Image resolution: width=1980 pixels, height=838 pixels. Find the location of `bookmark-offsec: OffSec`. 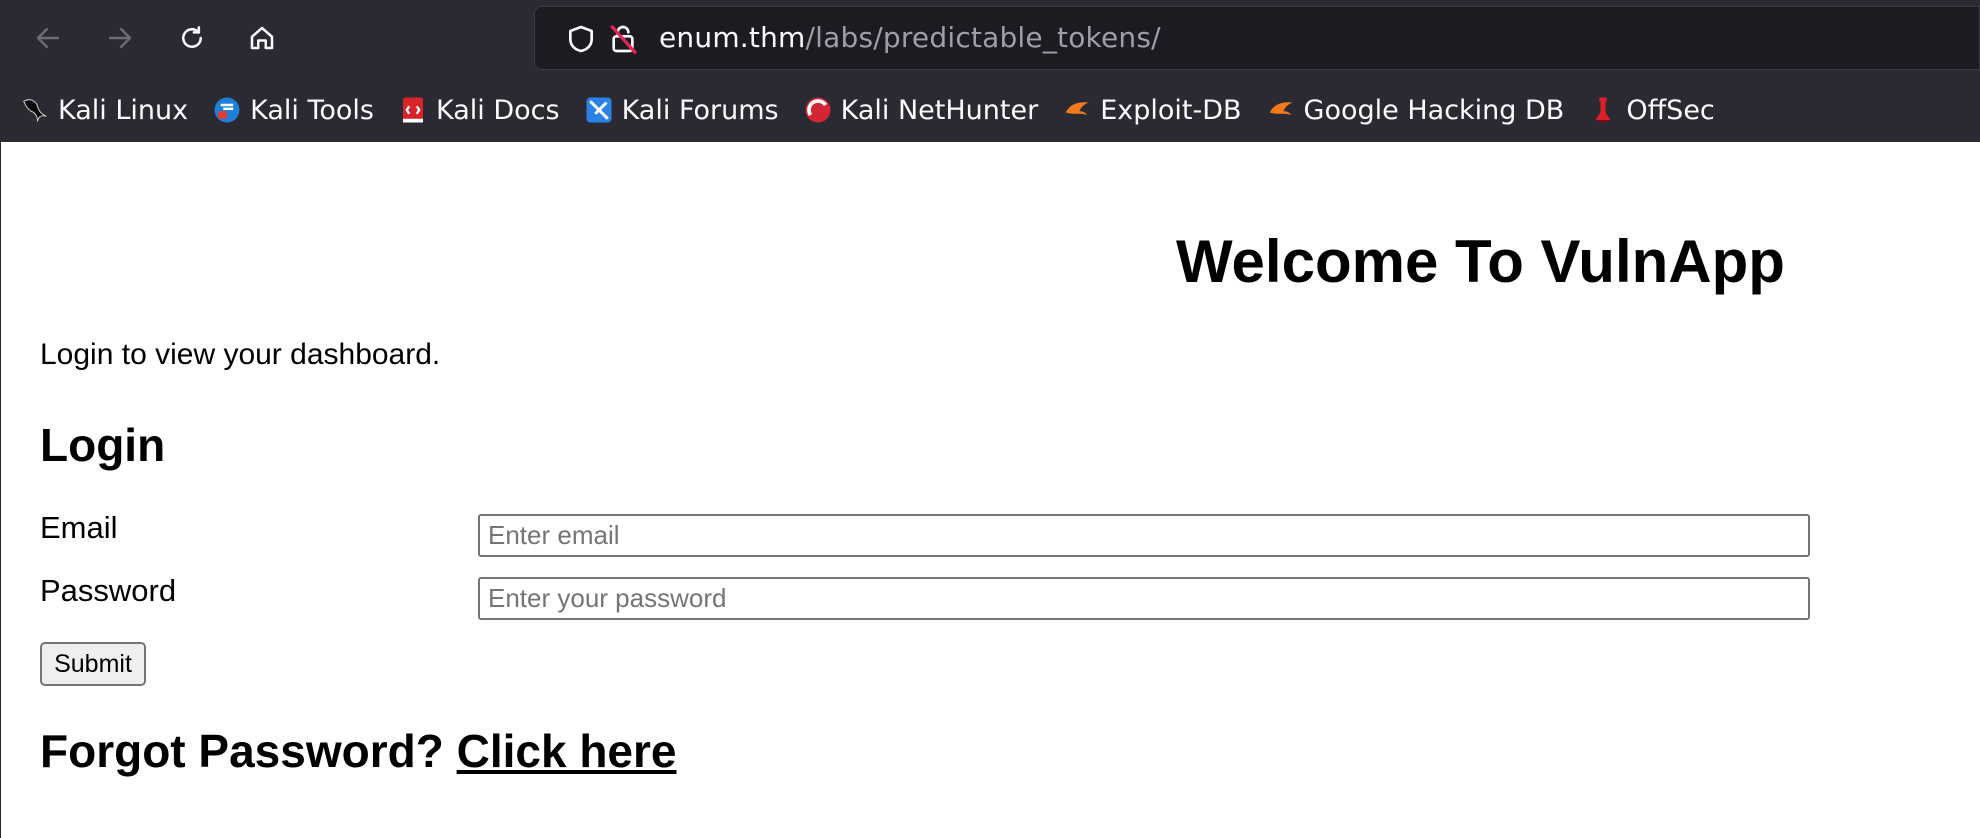

bookmark-offsec: OffSec is located at coordinates (1651, 110).